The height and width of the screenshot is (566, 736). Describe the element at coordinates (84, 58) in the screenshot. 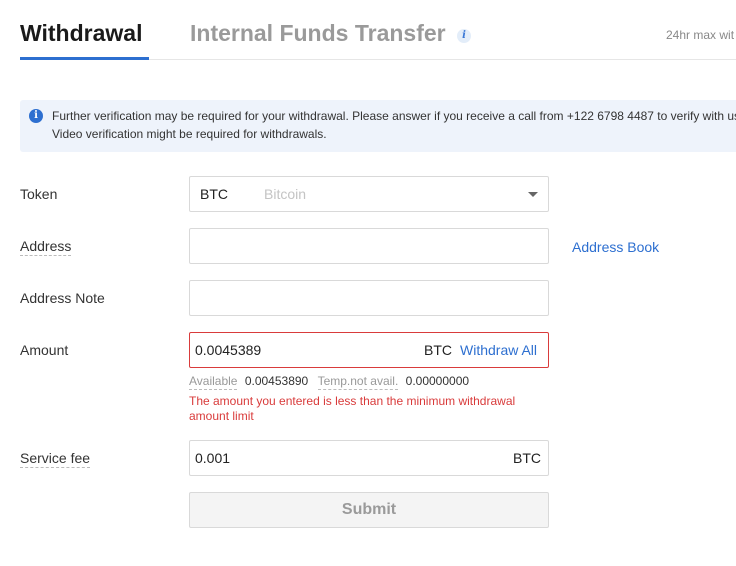

I see `active-tab-indicator` at that location.